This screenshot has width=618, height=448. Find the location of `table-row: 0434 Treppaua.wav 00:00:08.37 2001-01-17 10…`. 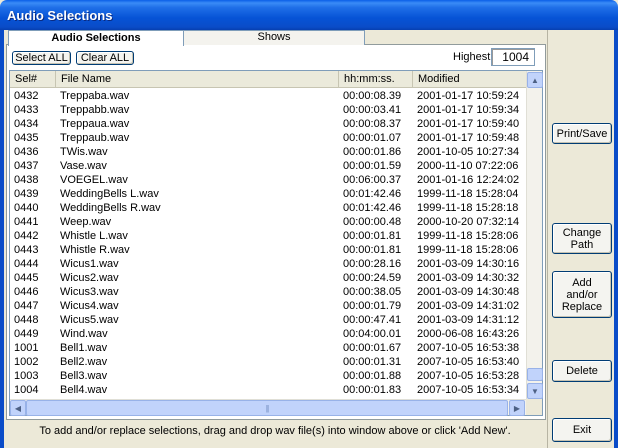

table-row: 0434 Treppaua.wav 00:00:08.37 2001-01-17 10… is located at coordinates (268, 124).